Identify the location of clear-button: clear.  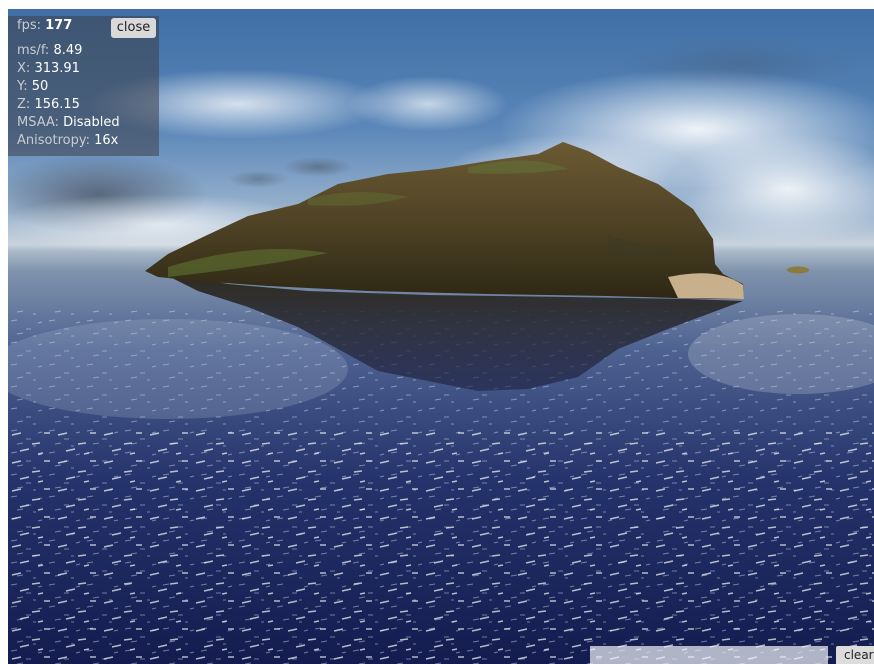
(855, 655).